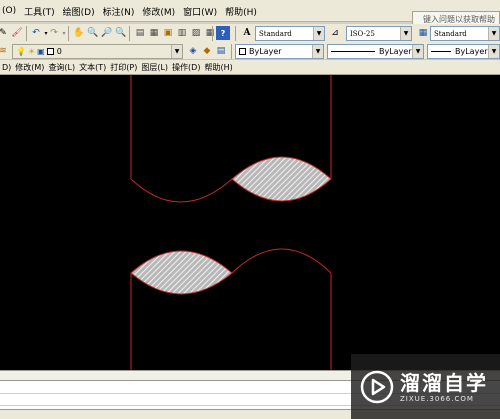 The image size is (500, 419). I want to click on dim-style-value: ISO-25, so click(362, 33).